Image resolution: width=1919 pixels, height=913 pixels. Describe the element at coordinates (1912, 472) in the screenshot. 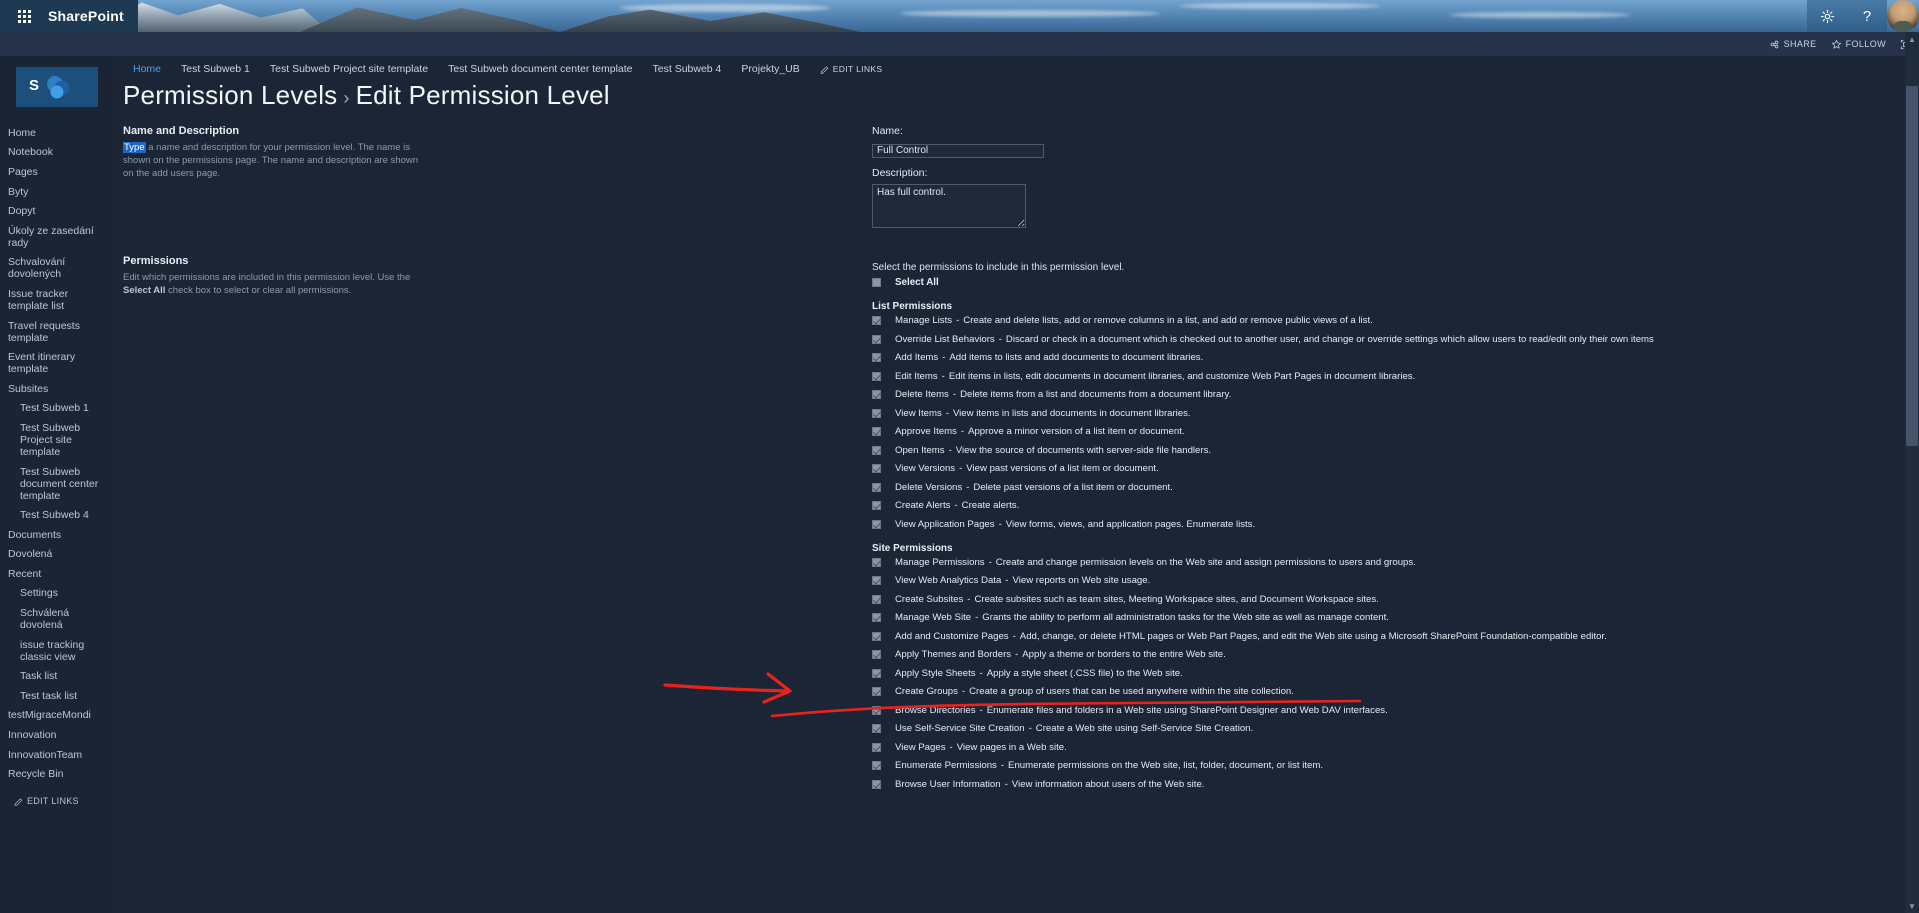

I see `vertical-scrollbar: ▲ ▼` at that location.